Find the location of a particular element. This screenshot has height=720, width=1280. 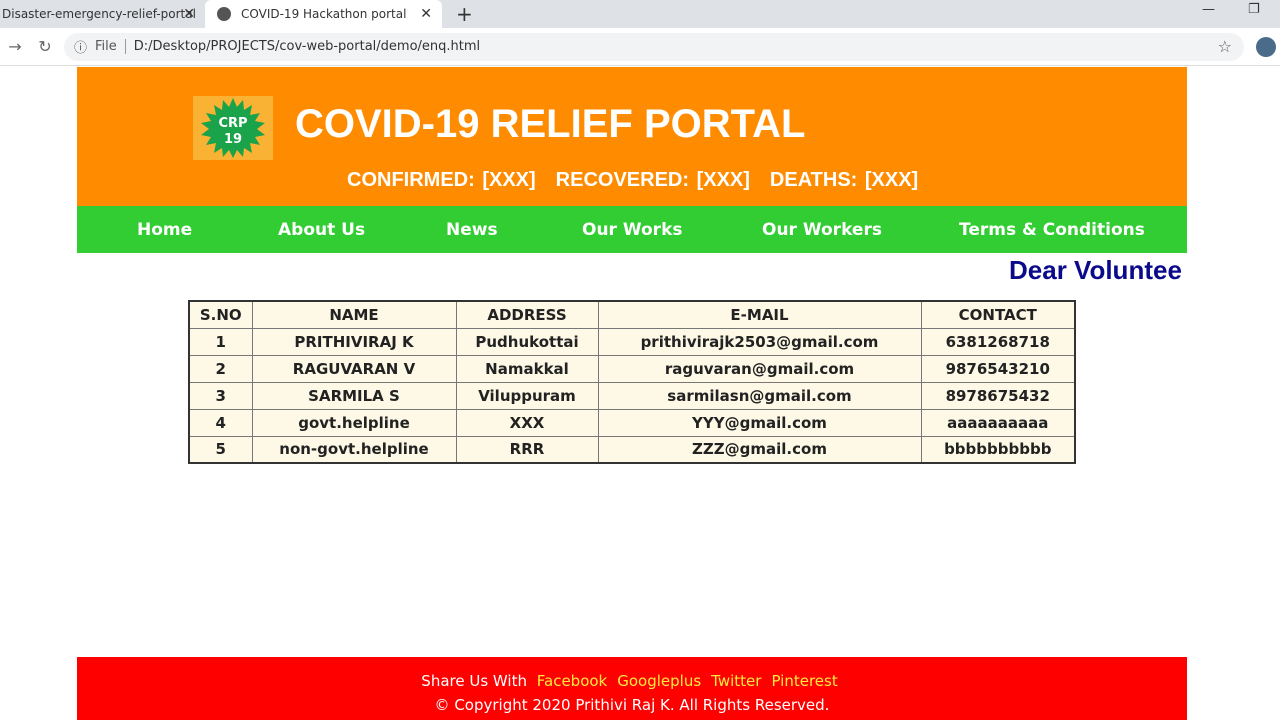

reload-icon: ↻ is located at coordinates (45, 46).